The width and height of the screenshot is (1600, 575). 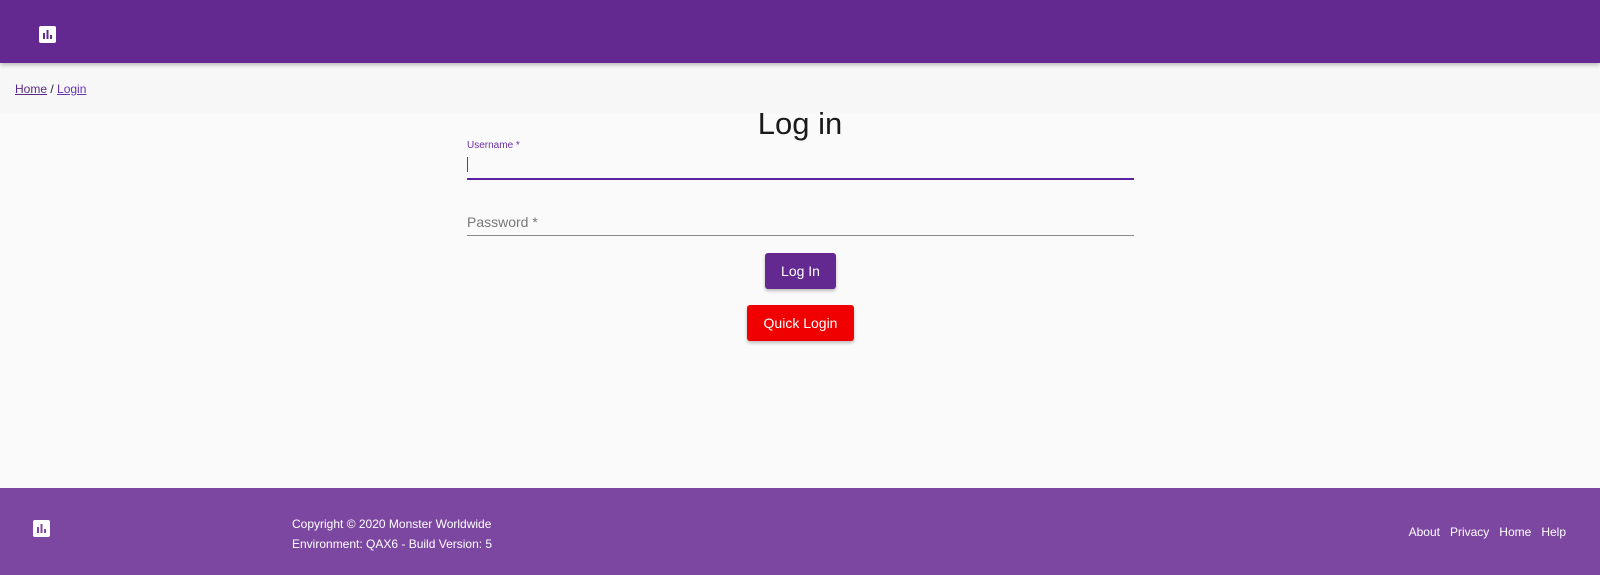 What do you see at coordinates (516, 145) in the screenshot?
I see `required-marker: *` at bounding box center [516, 145].